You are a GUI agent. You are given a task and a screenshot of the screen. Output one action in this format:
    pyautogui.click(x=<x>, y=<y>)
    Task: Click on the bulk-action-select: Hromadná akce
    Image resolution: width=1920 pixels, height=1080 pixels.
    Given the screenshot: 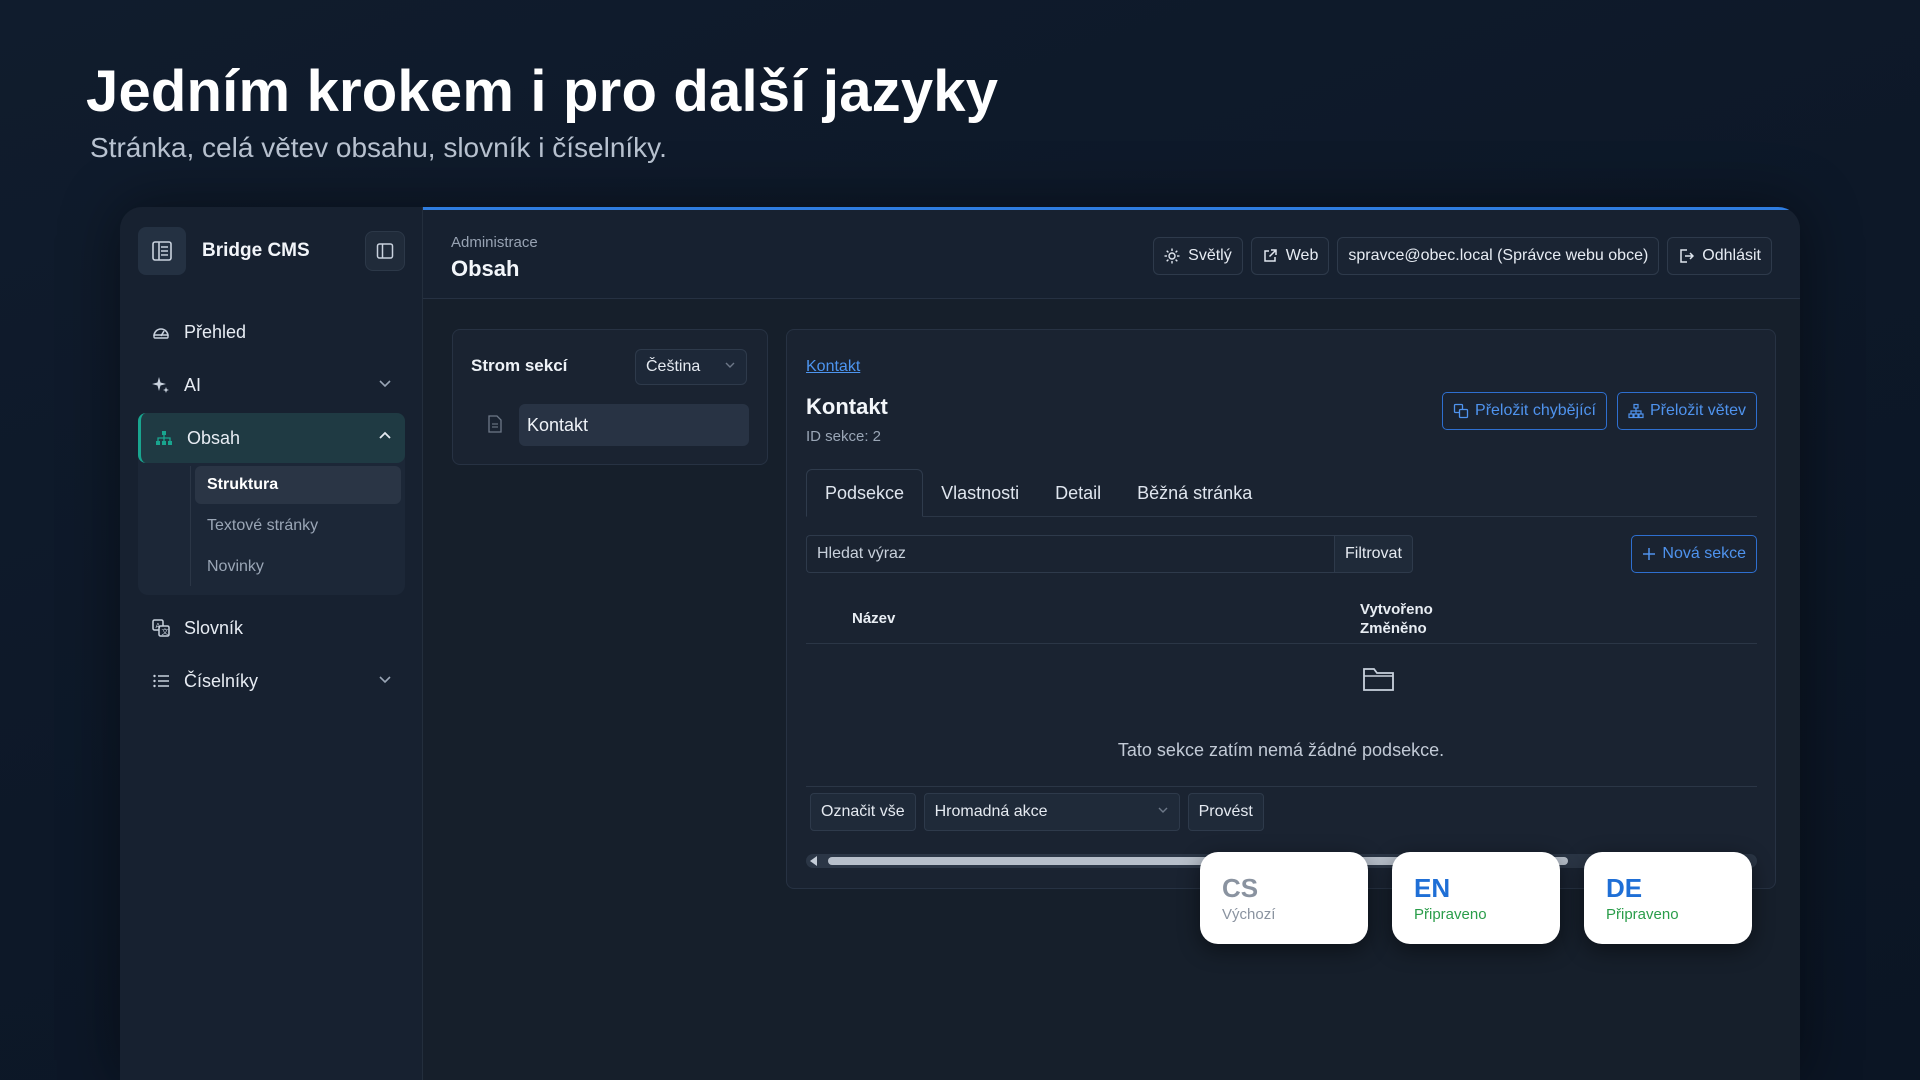 What is the action you would take?
    pyautogui.click(x=1051, y=811)
    